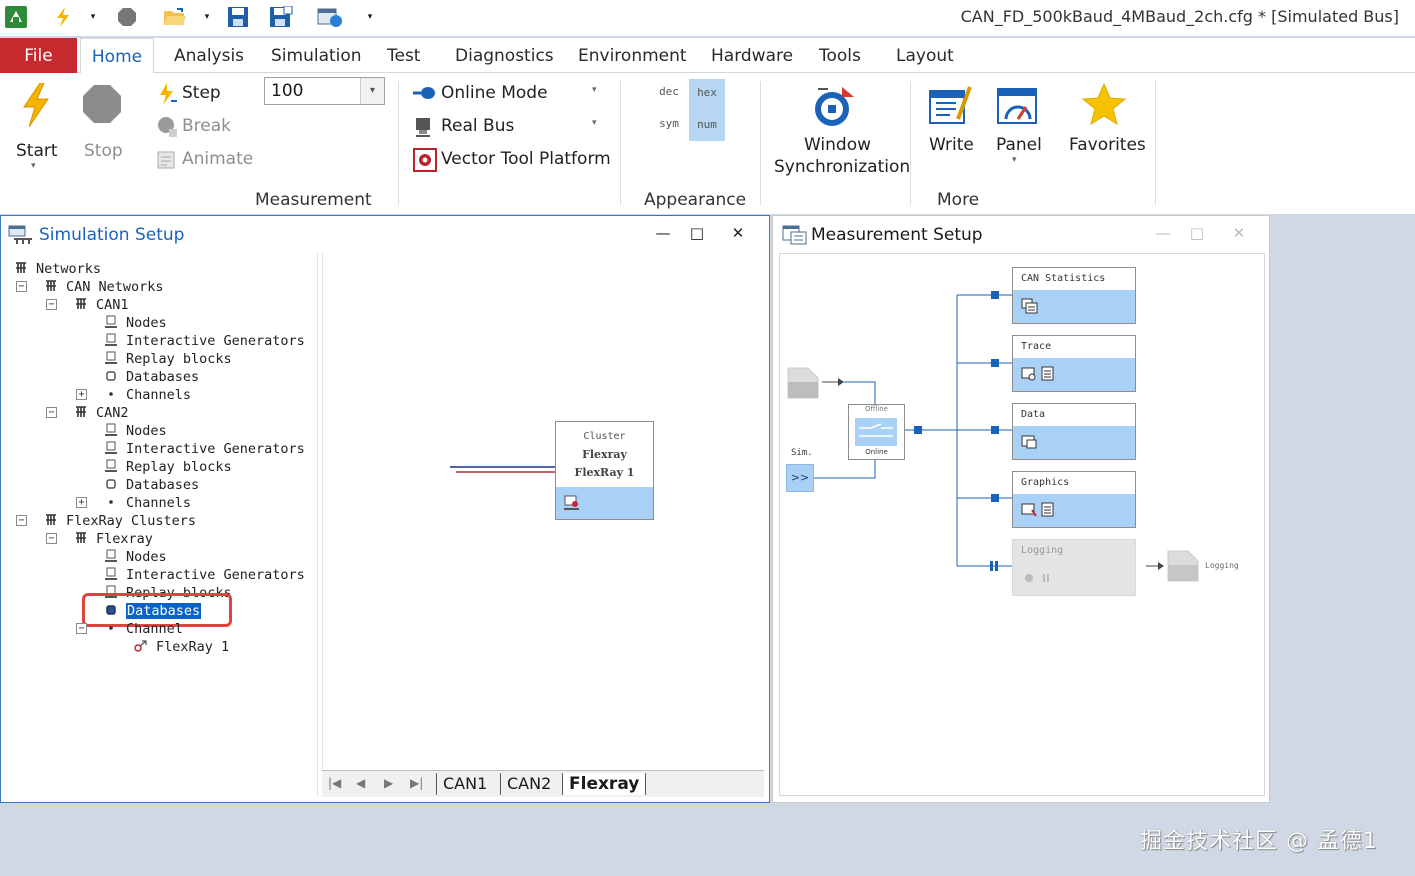 The image size is (1415, 876). Describe the element at coordinates (334, 783) in the screenshot. I see `first-sheet-button: |◀` at that location.